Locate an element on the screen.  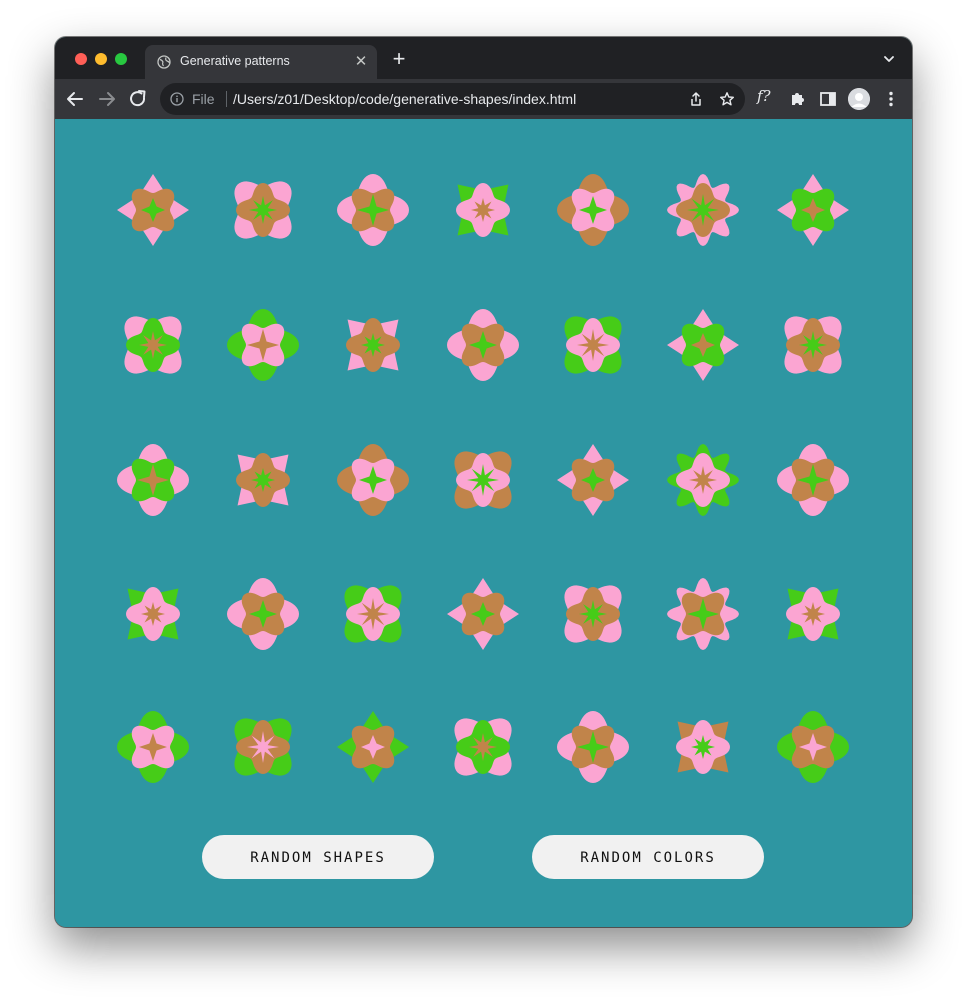
tab-generative-patterns: Generative patterns ✕ is located at coordinates (261, 62).